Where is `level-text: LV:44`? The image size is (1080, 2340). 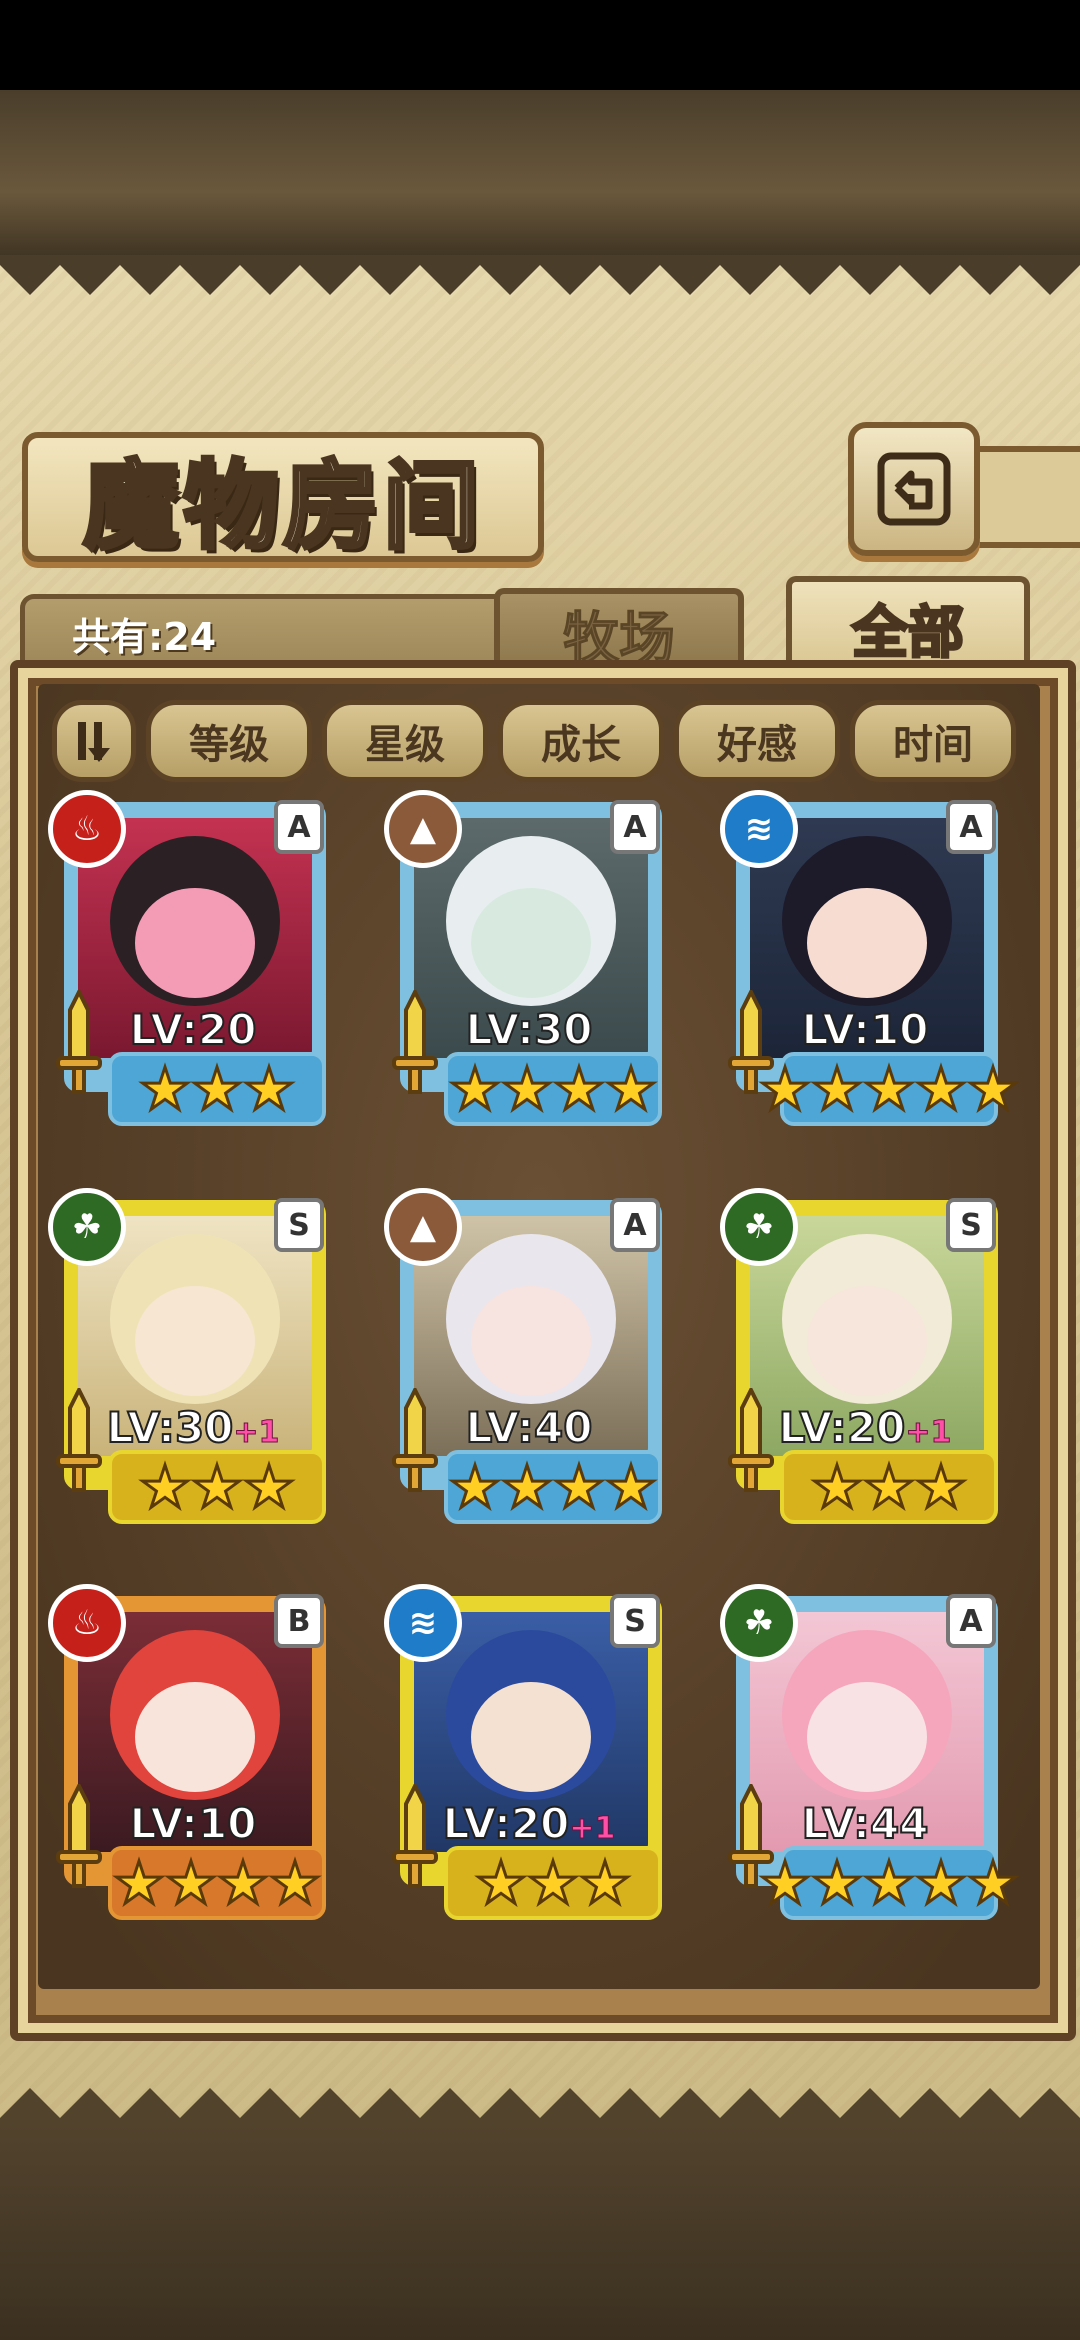 level-text: LV:44 is located at coordinates (865, 1823).